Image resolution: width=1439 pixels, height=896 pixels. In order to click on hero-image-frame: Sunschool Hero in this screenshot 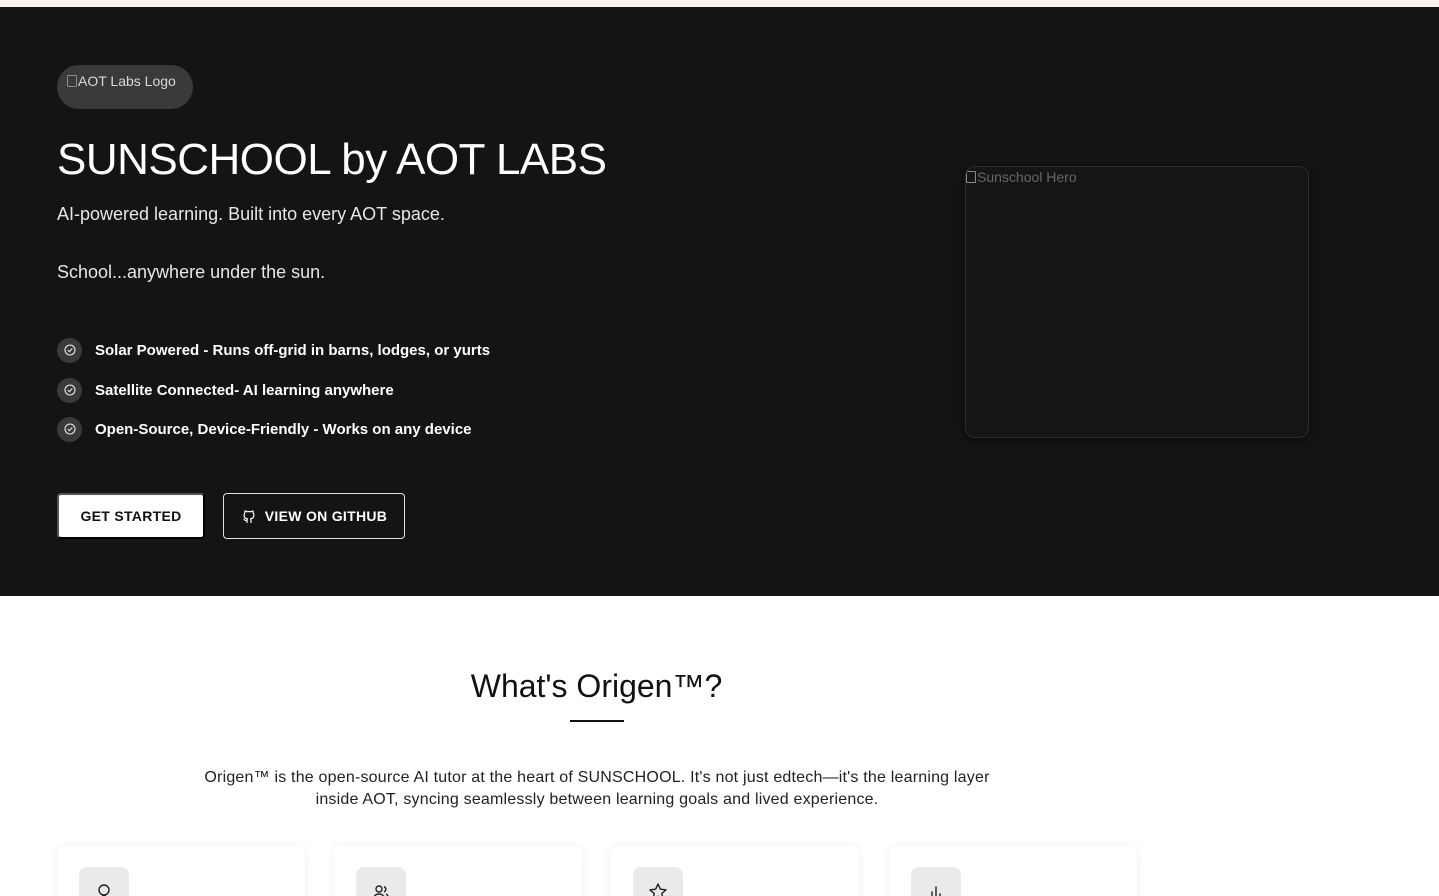, I will do `click(1137, 302)`.